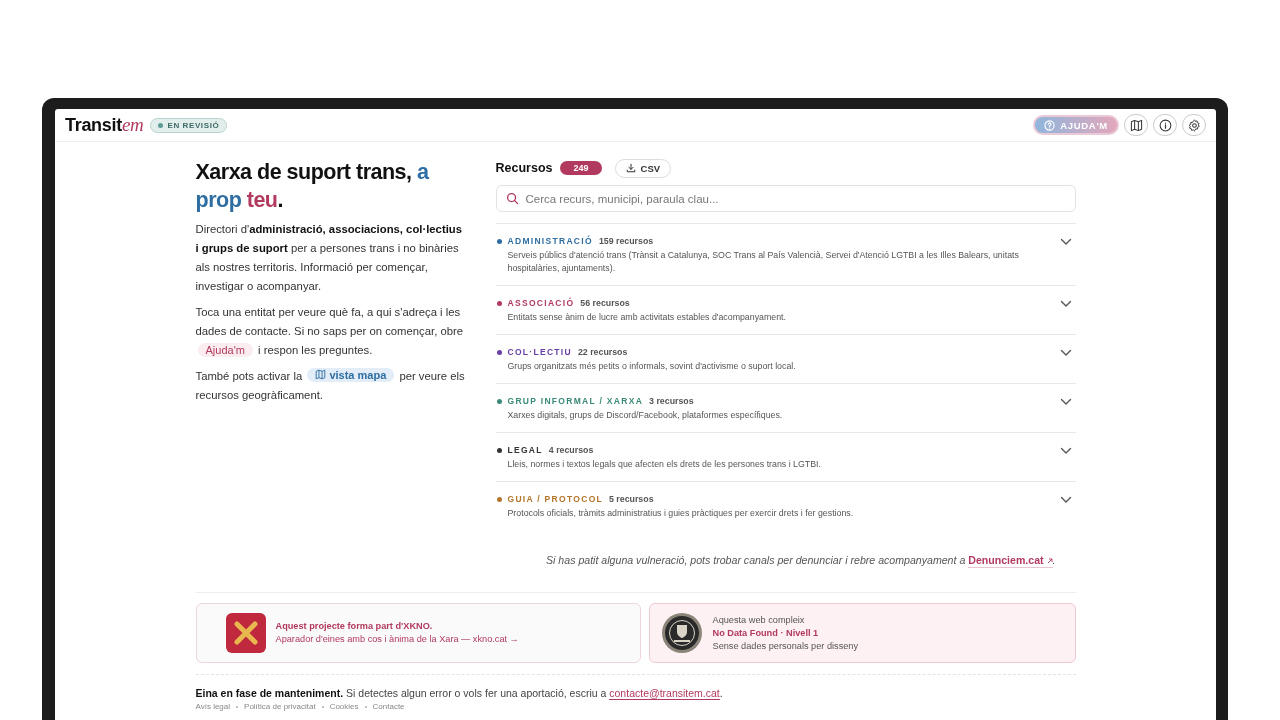 The image size is (1280, 720). Describe the element at coordinates (581, 168) in the screenshot. I see `count-badge: 249` at that location.